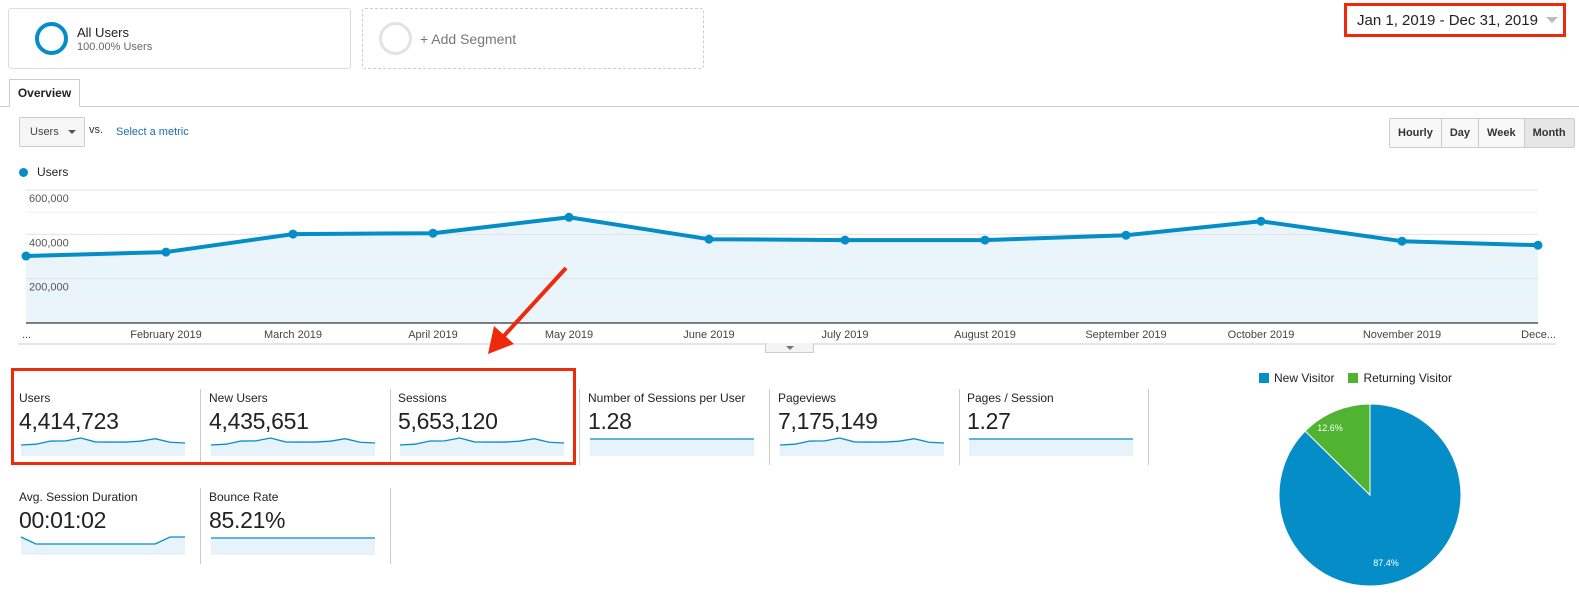 The width and height of the screenshot is (1579, 598). Describe the element at coordinates (179, 38) in the screenshot. I see `segment-all-users: All Users 100.00% Users` at that location.